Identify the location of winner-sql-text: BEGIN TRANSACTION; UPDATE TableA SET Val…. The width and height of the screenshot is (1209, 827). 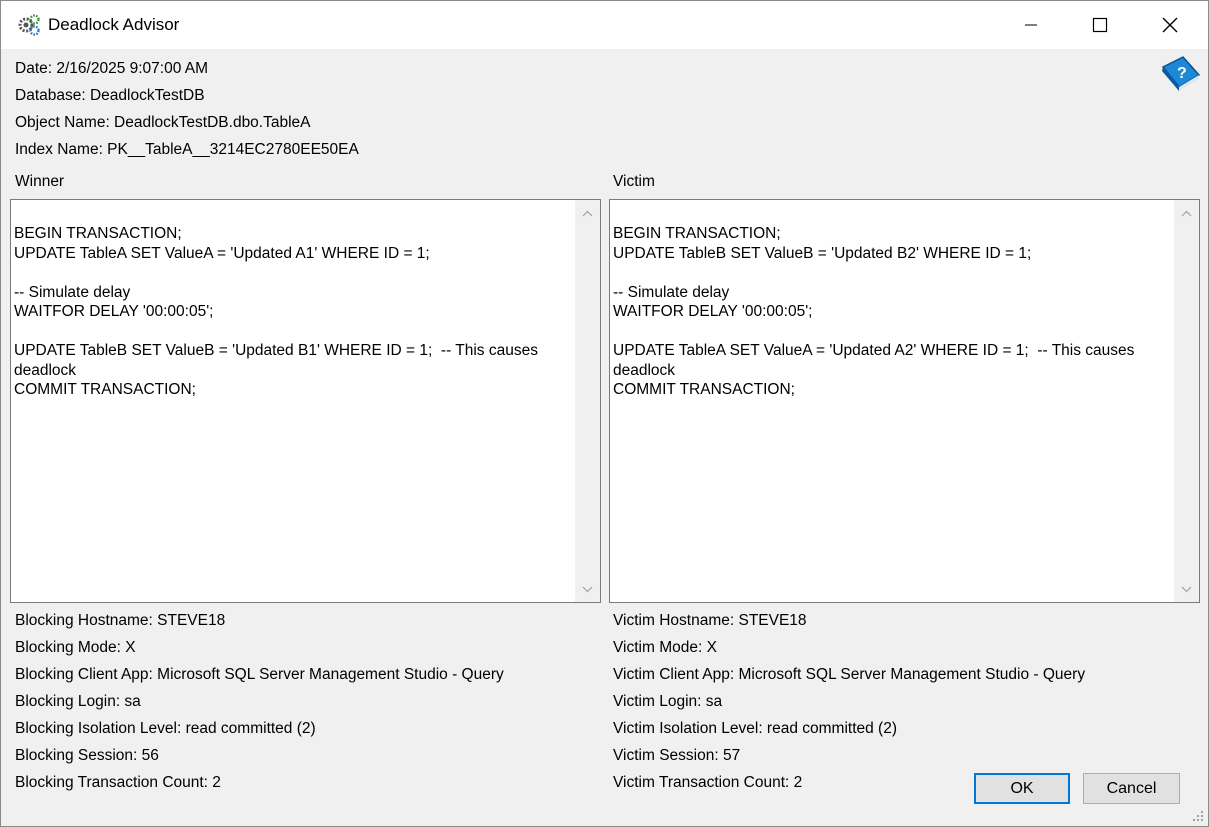
(294, 312).